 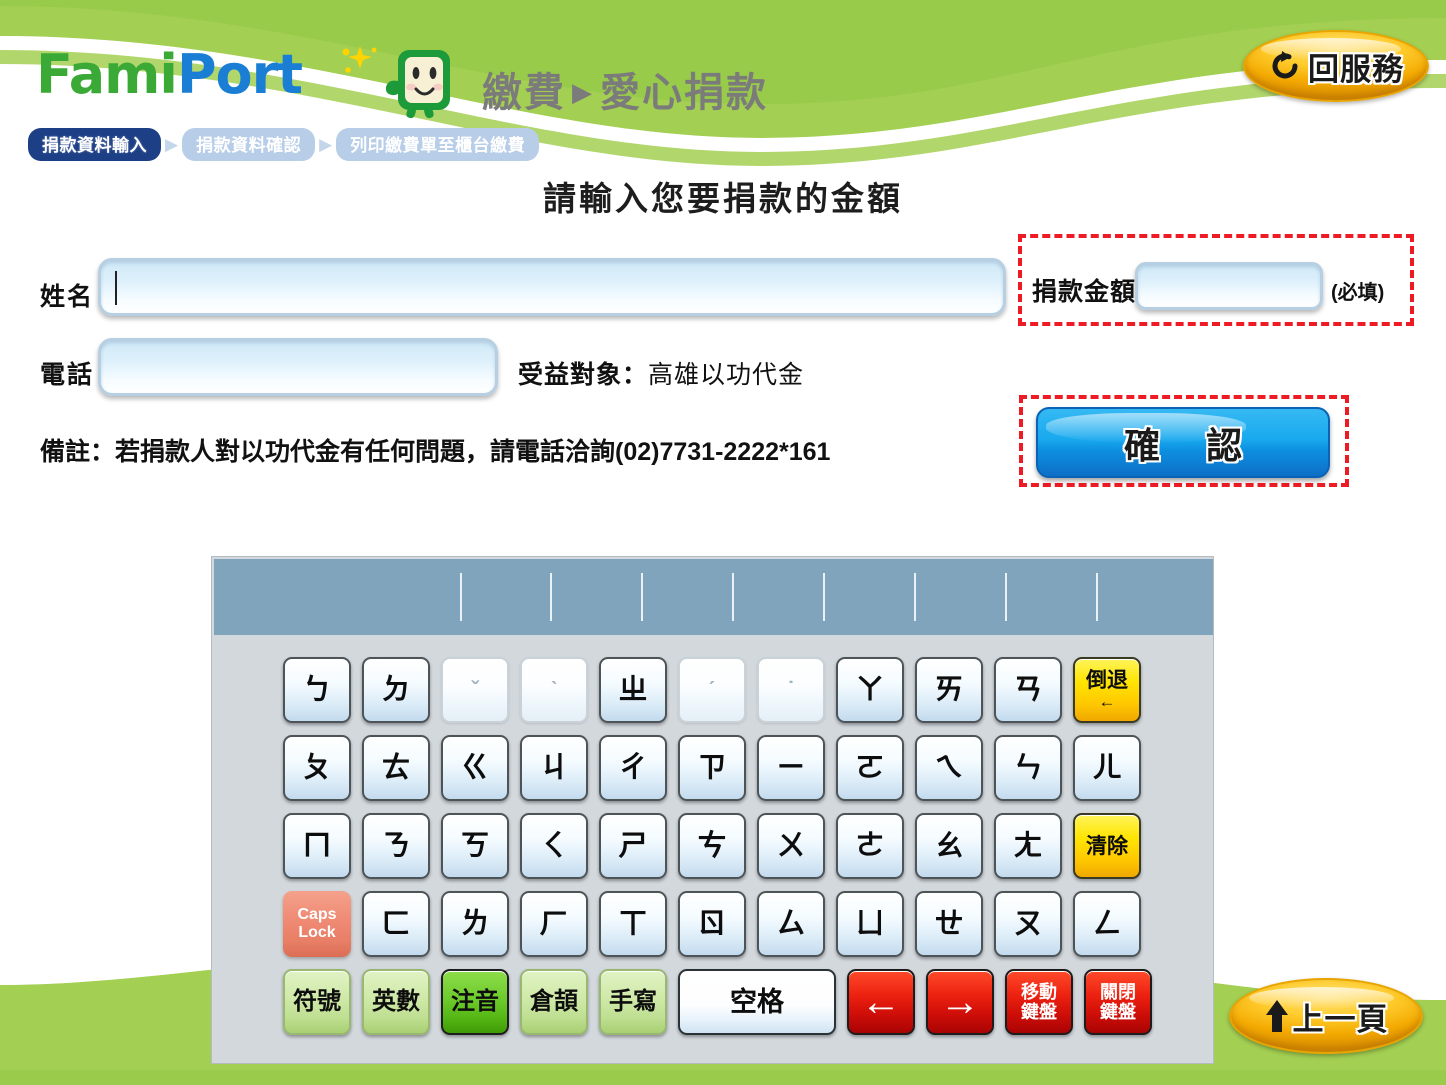 I want to click on key-label: ㄒ, so click(x=633, y=923).